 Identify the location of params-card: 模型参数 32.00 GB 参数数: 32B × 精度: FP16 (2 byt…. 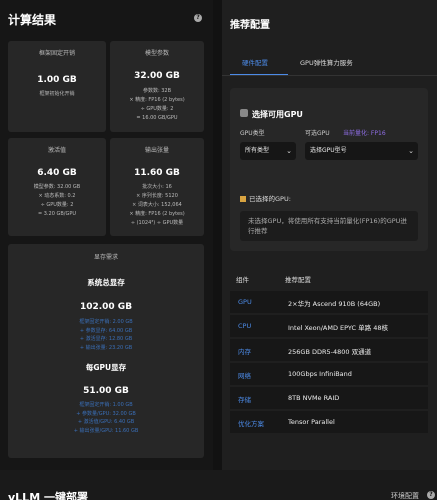
(157, 86).